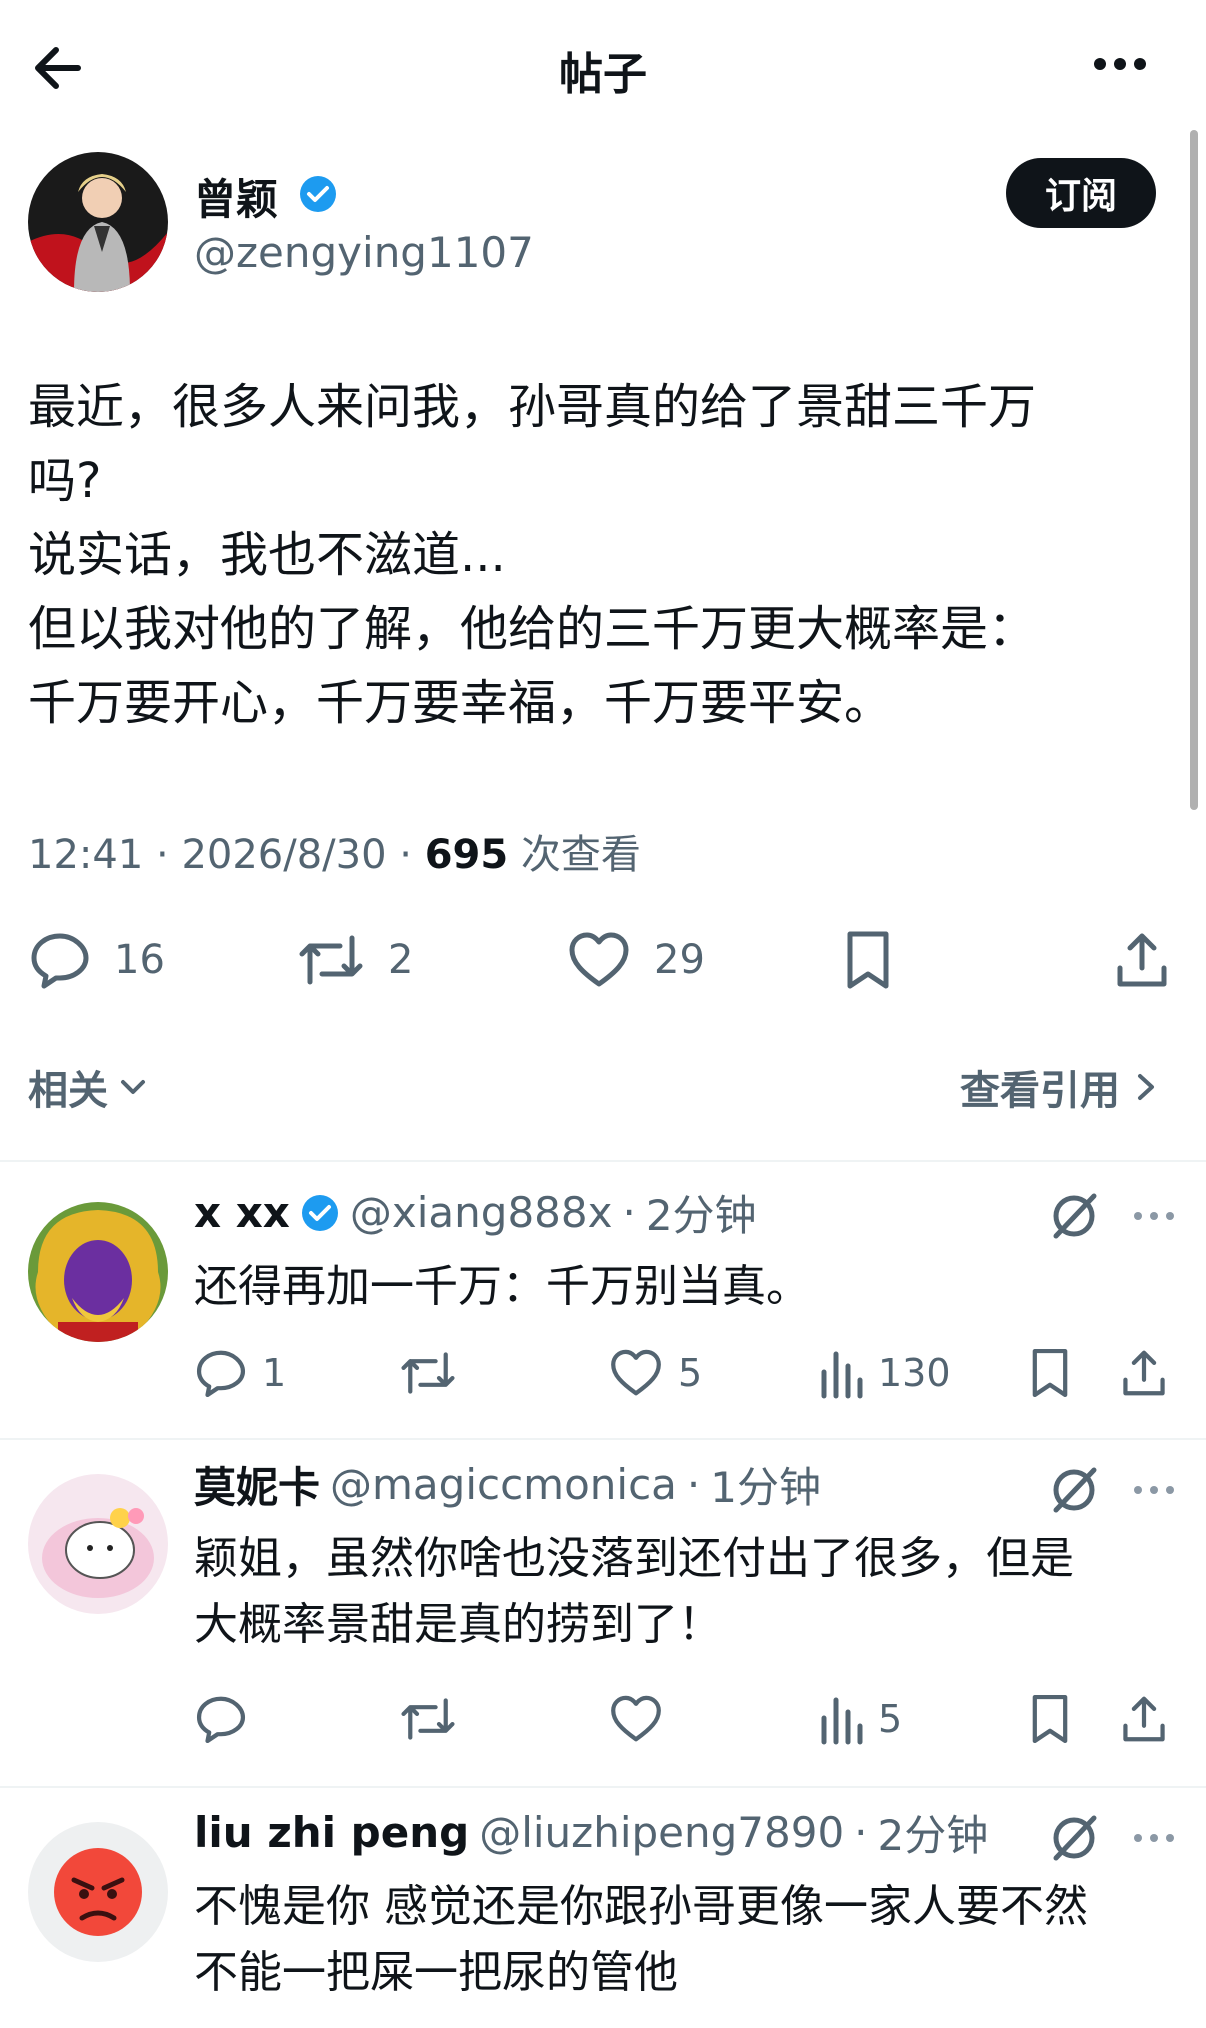 The image size is (1206, 2028). What do you see at coordinates (466, 855) in the screenshot?
I see `post-views-count: 695` at bounding box center [466, 855].